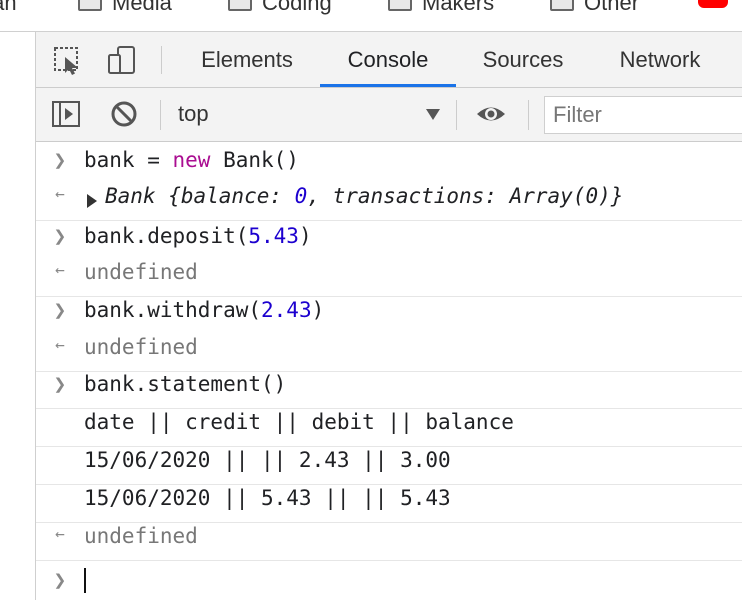 This screenshot has width=742, height=600. I want to click on bookmark-label: tan, so click(8, 7).